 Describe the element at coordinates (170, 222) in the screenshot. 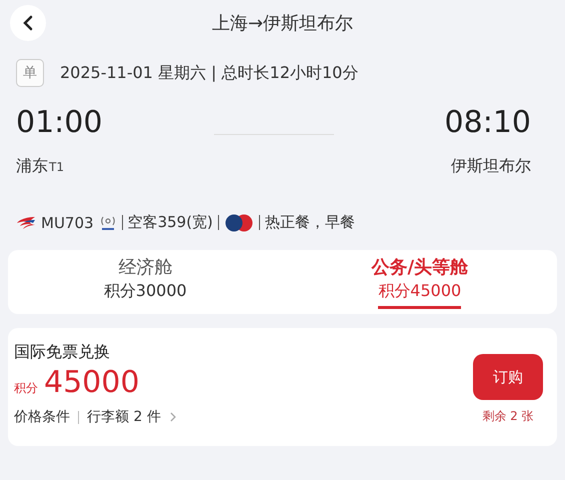

I see `aircraft-type: 空客359(宽)` at that location.